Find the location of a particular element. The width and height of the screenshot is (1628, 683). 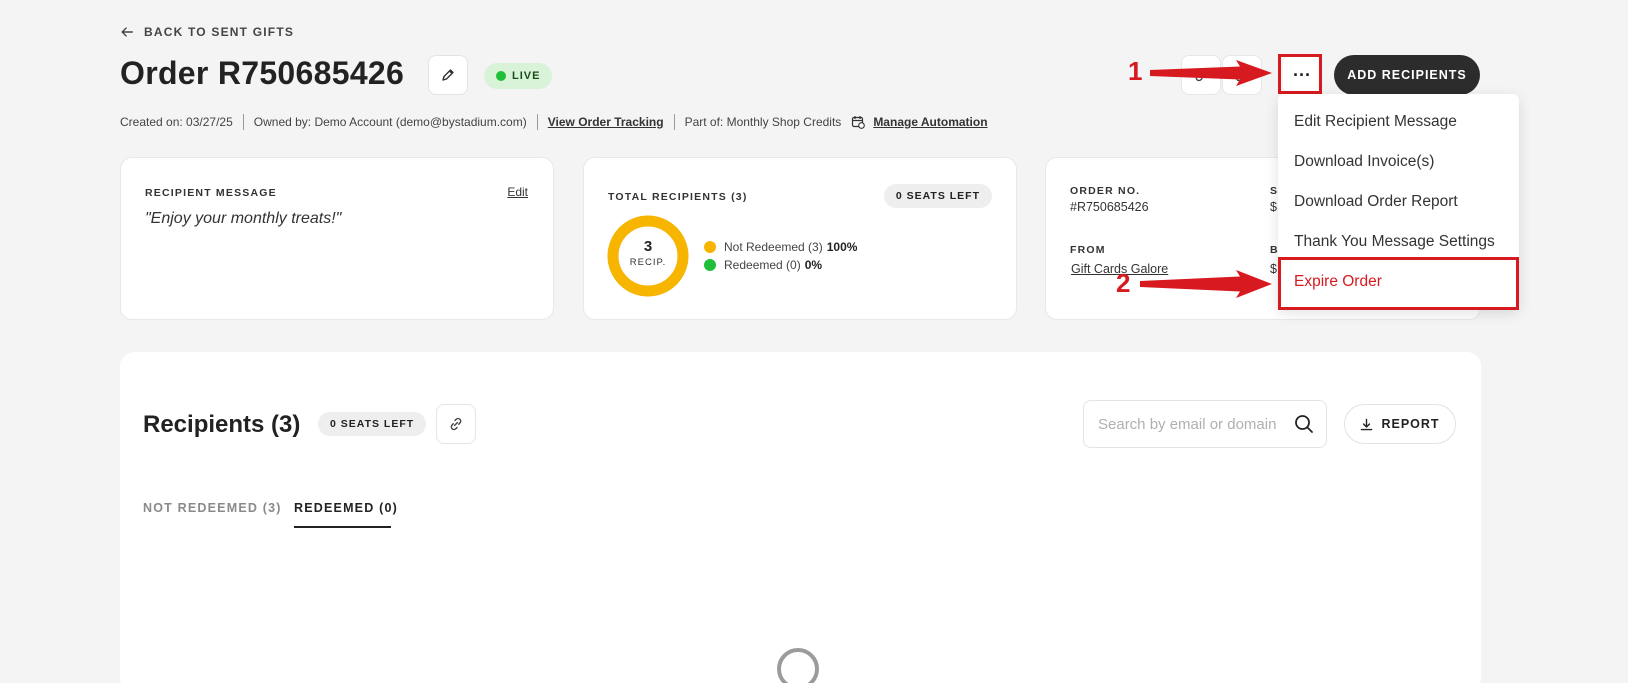

back-to-sent-gifts-link: BACK TO SENT GIFTS is located at coordinates (207, 32).